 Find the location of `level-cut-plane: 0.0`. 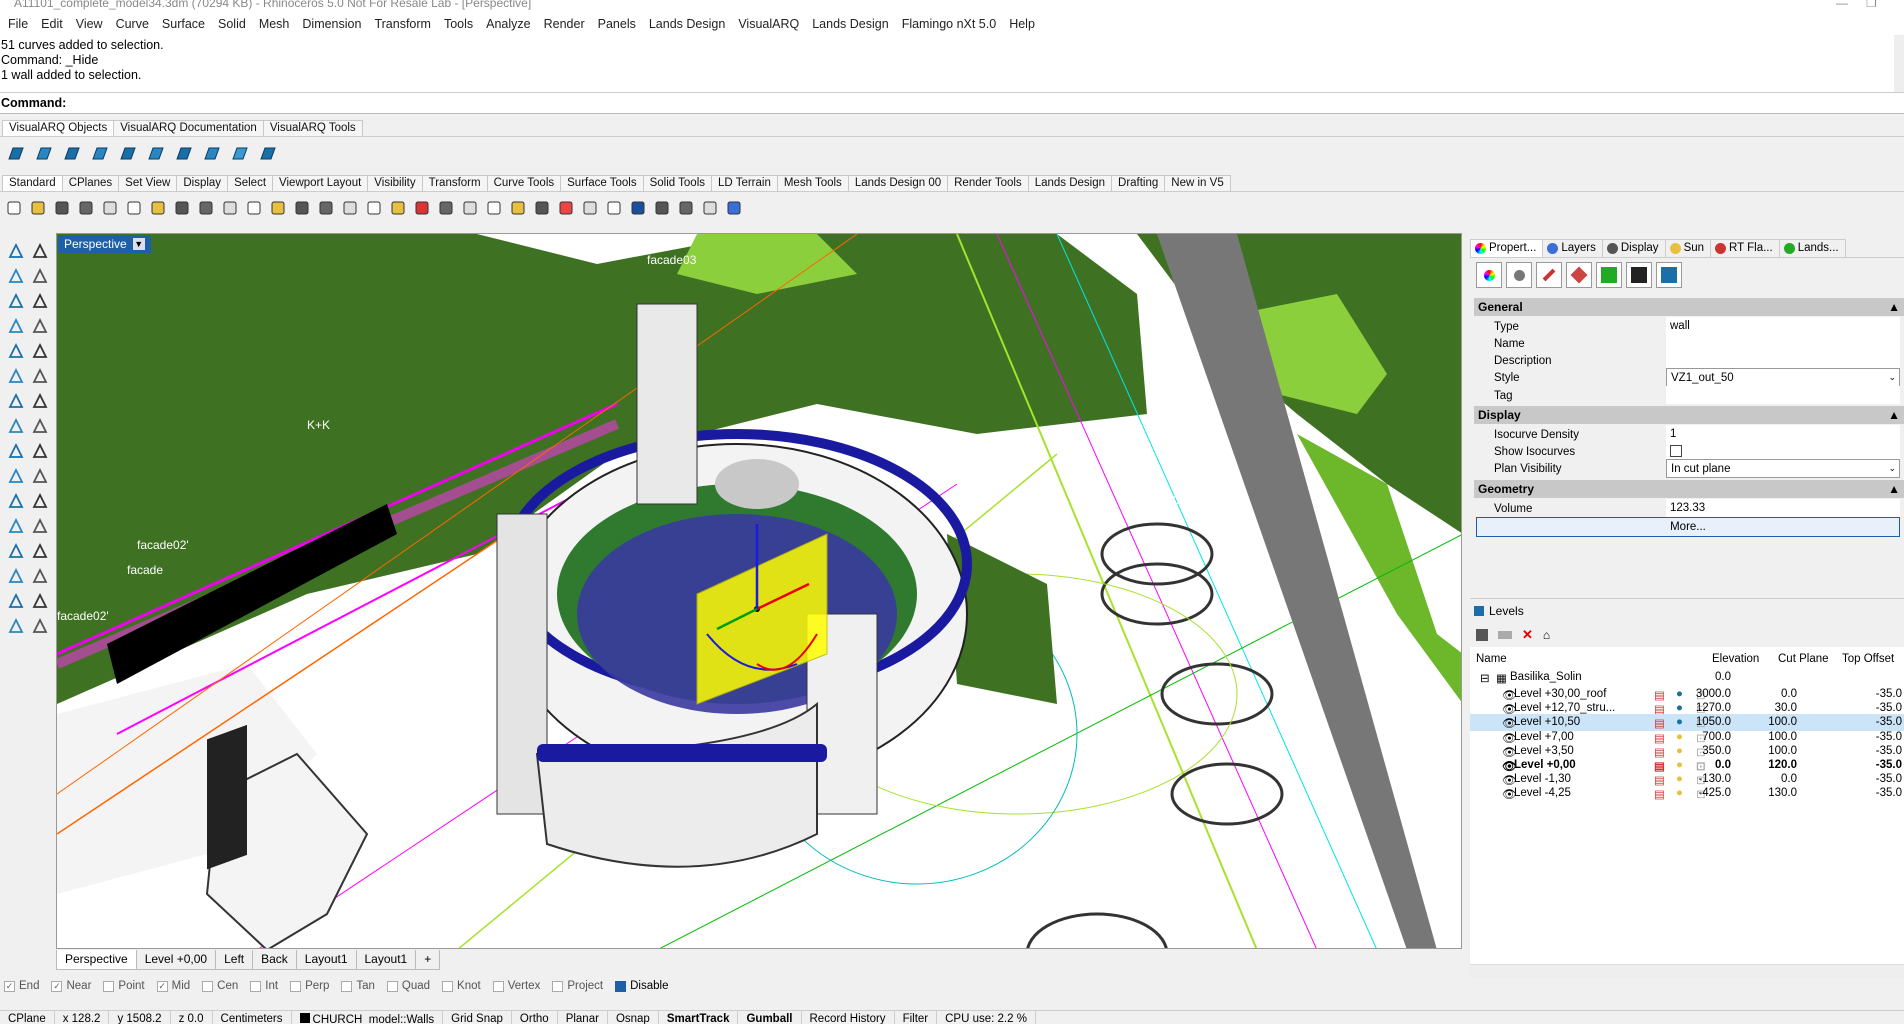

level-cut-plane: 0.0 is located at coordinates (1789, 694).